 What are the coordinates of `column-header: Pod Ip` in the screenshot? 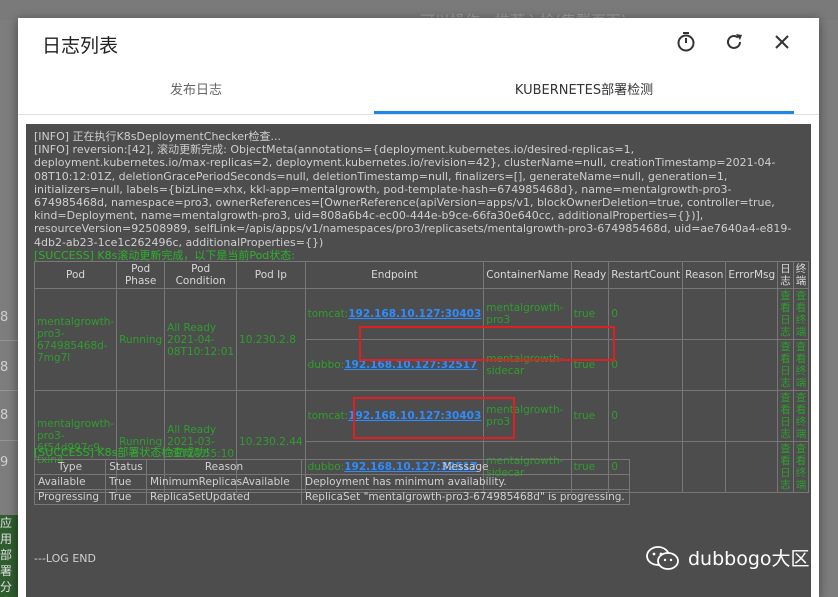 It's located at (271, 275).